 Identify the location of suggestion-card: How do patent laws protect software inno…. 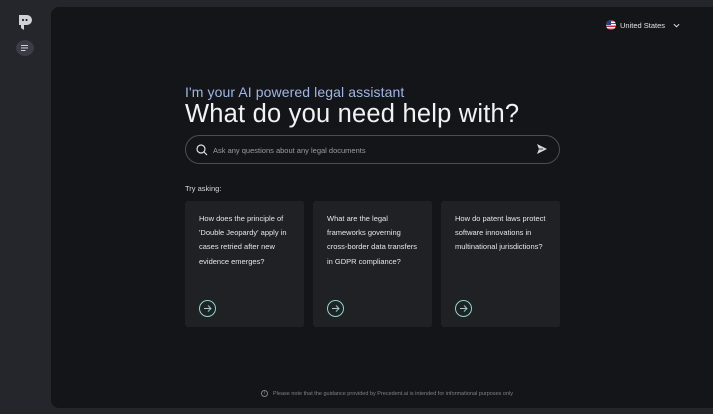
(500, 264).